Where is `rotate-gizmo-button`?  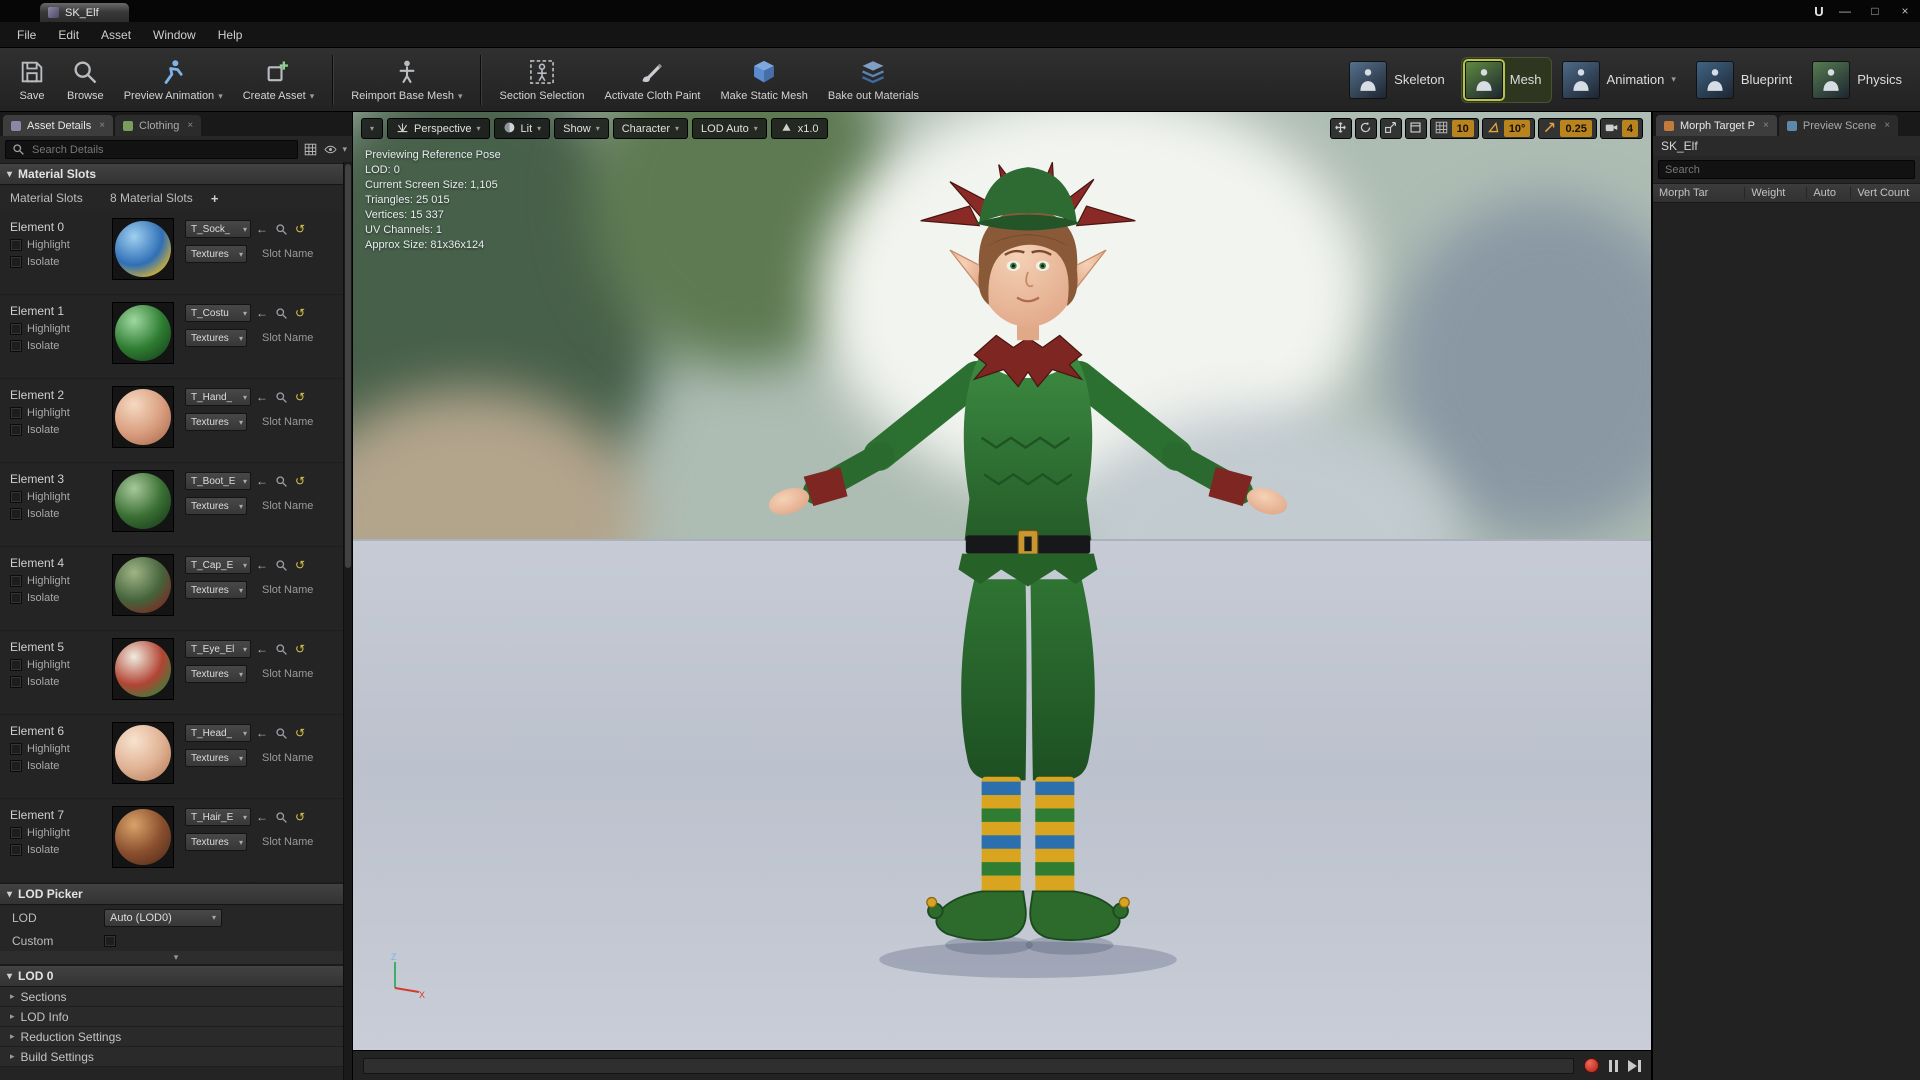 rotate-gizmo-button is located at coordinates (1365, 128).